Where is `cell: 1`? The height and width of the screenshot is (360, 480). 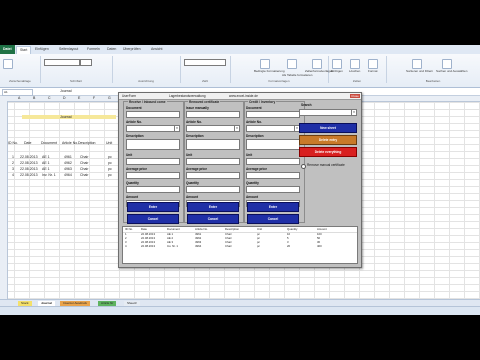
cell: 1 is located at coordinates (13, 157).